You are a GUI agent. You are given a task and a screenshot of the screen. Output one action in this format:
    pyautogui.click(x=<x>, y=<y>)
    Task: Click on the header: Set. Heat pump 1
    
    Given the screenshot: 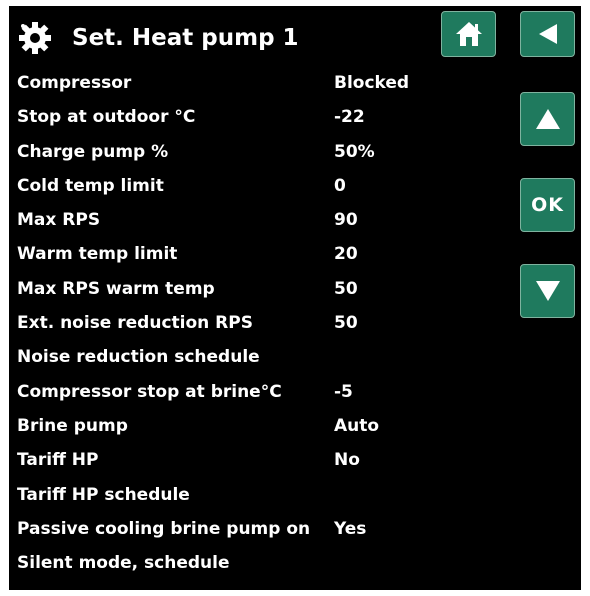 What is the action you would take?
    pyautogui.click(x=295, y=36)
    